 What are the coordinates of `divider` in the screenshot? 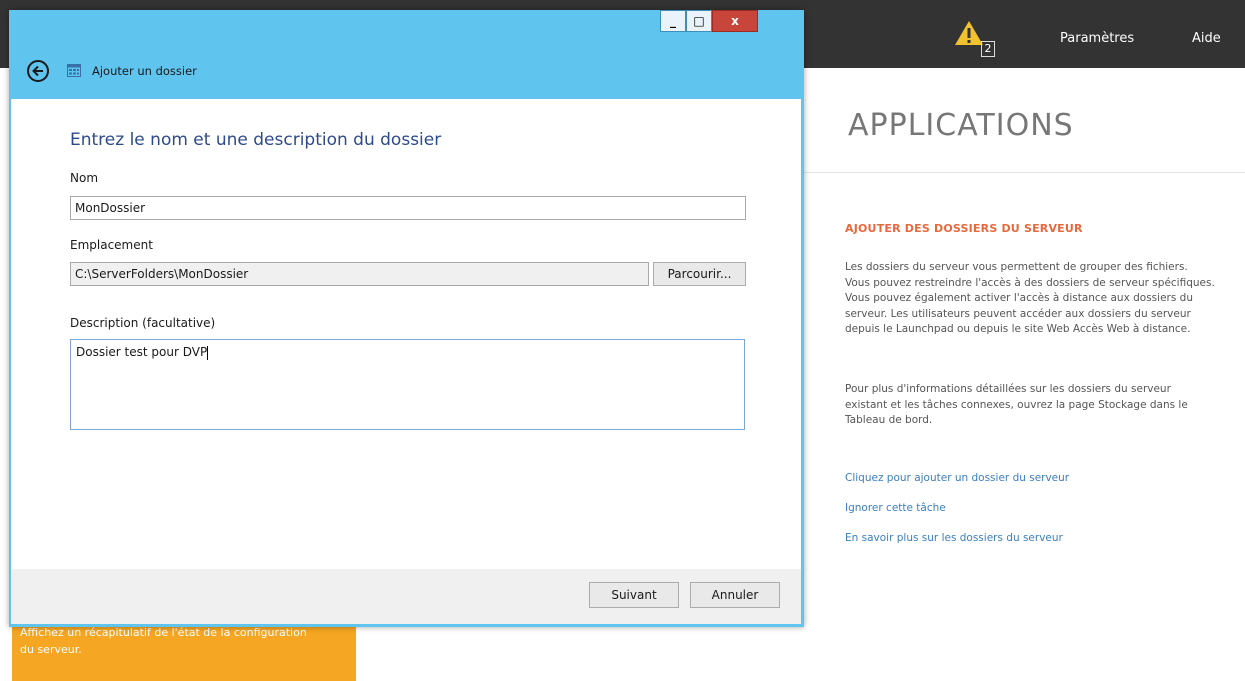 It's located at (1022, 172).